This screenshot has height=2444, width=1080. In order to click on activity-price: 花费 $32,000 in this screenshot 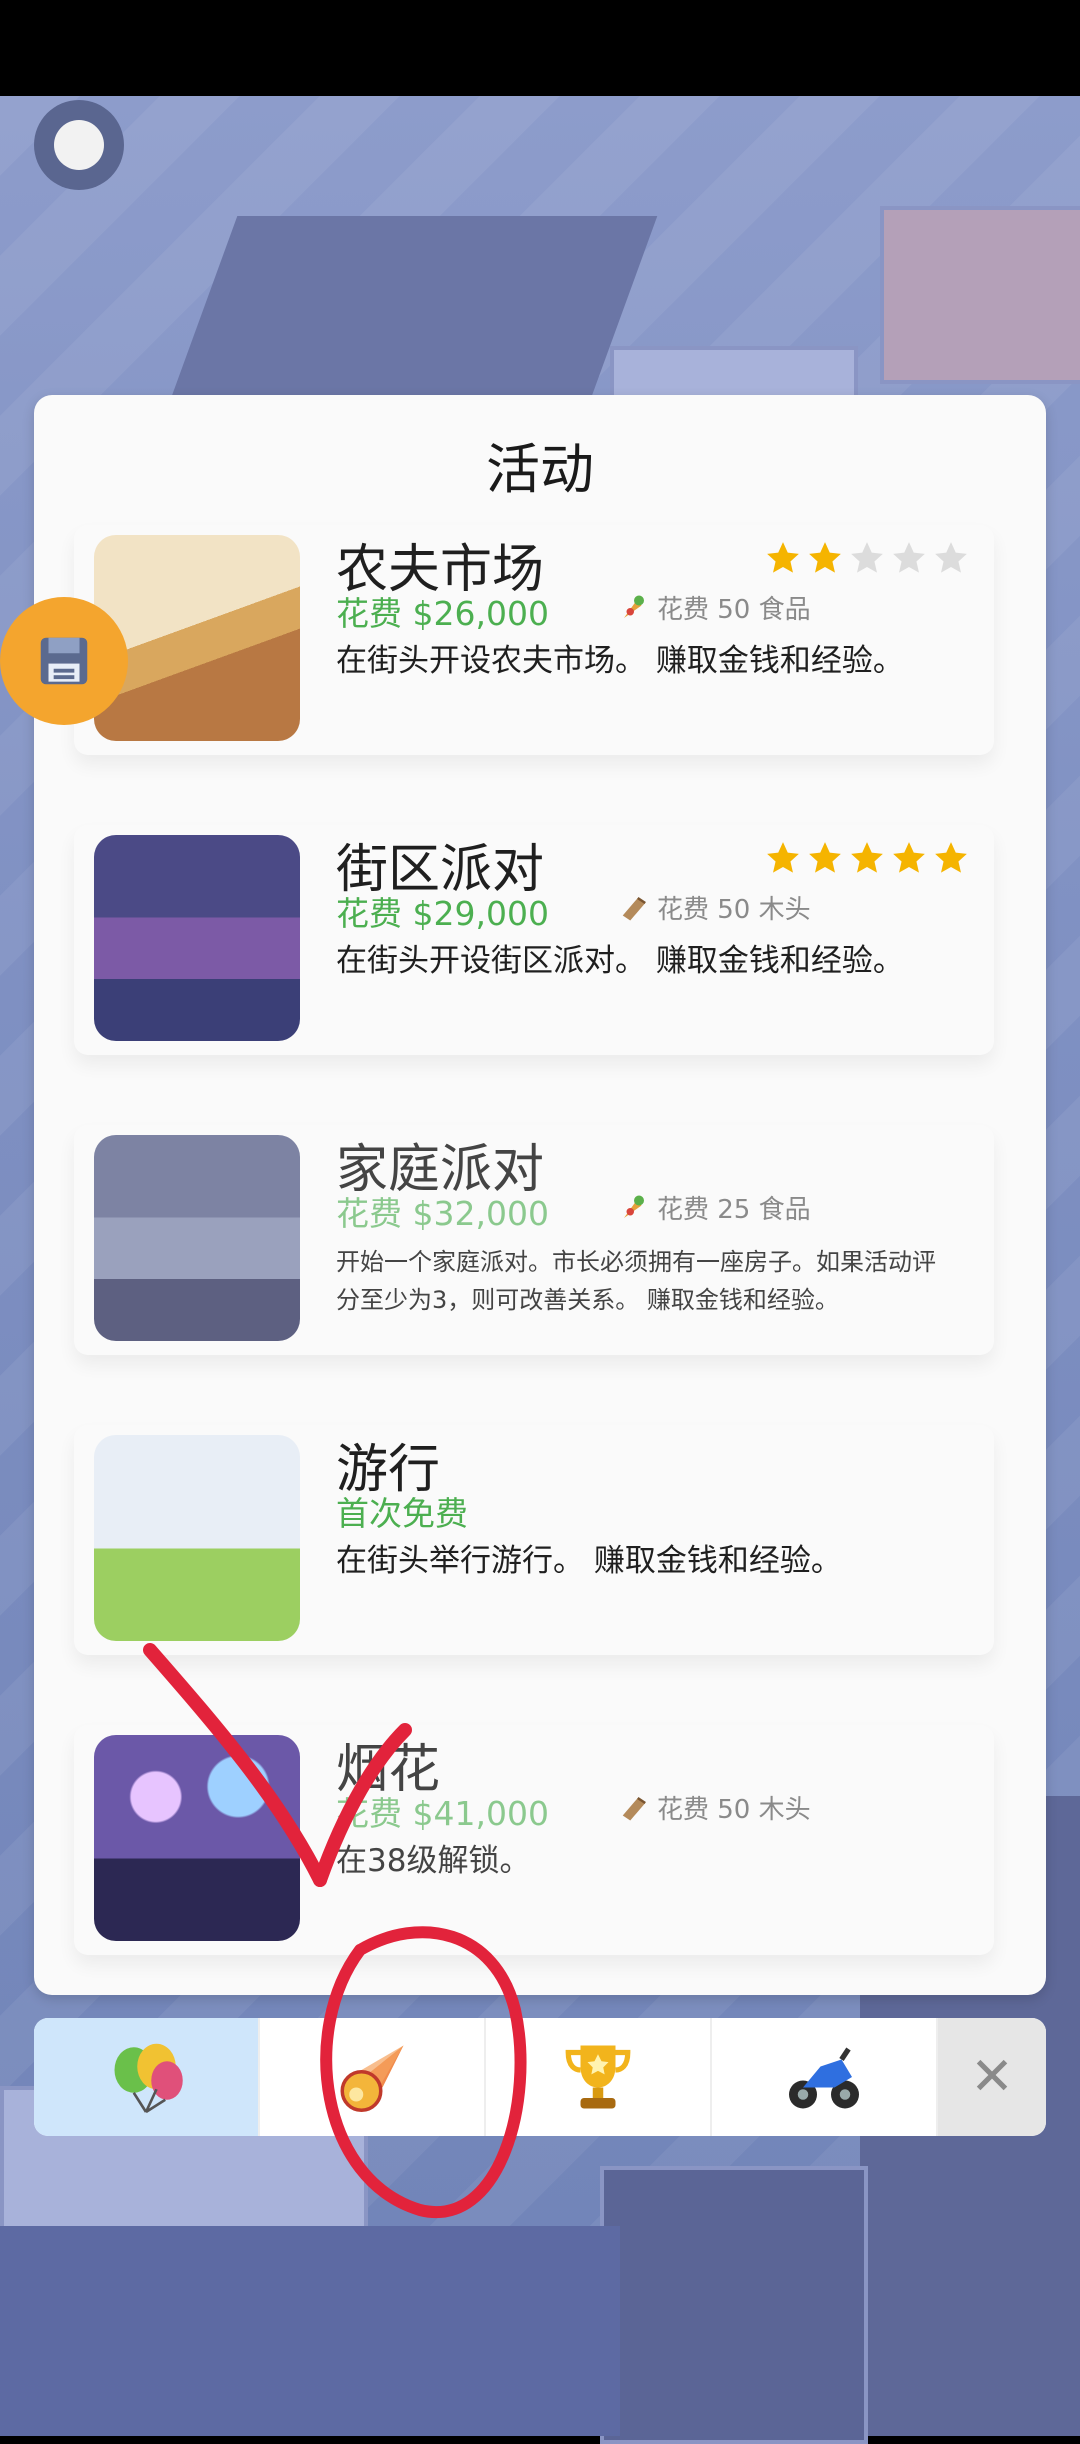, I will do `click(442, 1213)`.